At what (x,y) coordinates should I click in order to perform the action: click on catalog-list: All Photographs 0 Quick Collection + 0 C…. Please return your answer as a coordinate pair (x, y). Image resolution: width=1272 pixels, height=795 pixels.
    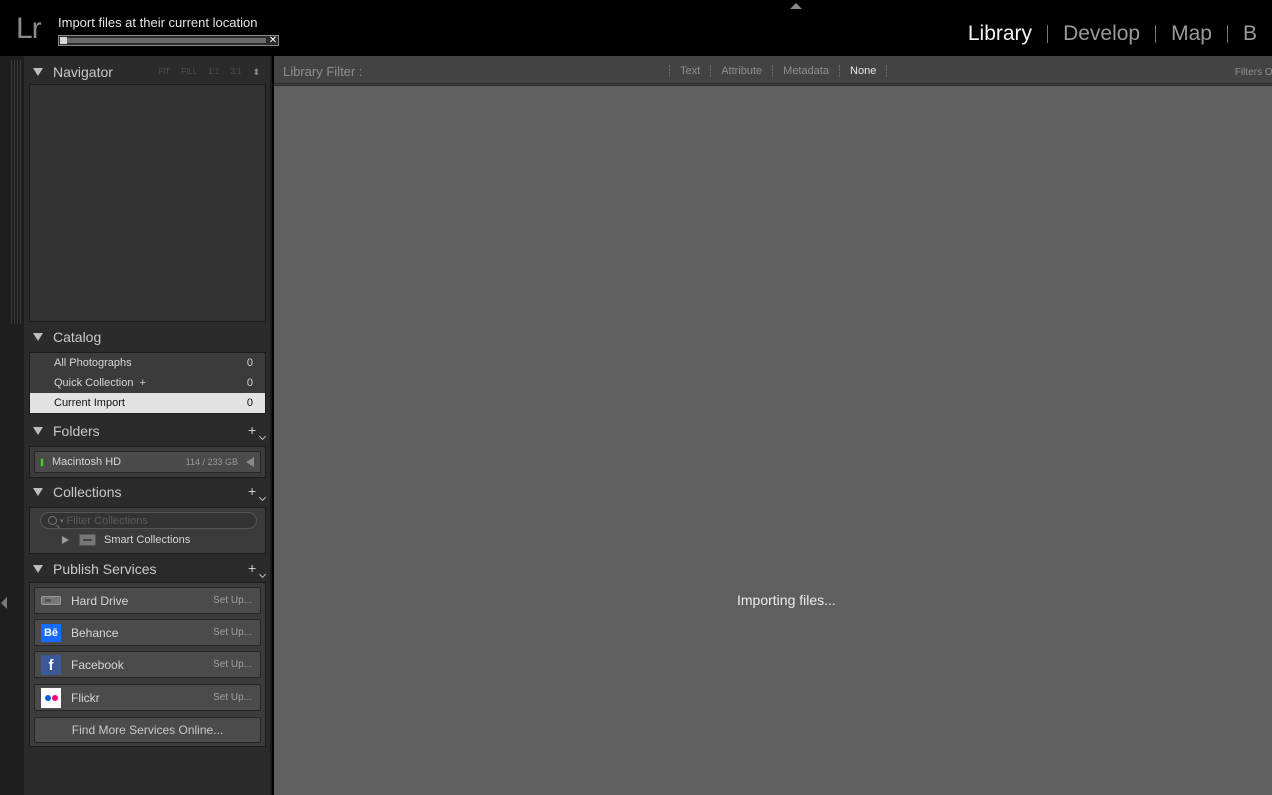
    Looking at the image, I should click on (147, 383).